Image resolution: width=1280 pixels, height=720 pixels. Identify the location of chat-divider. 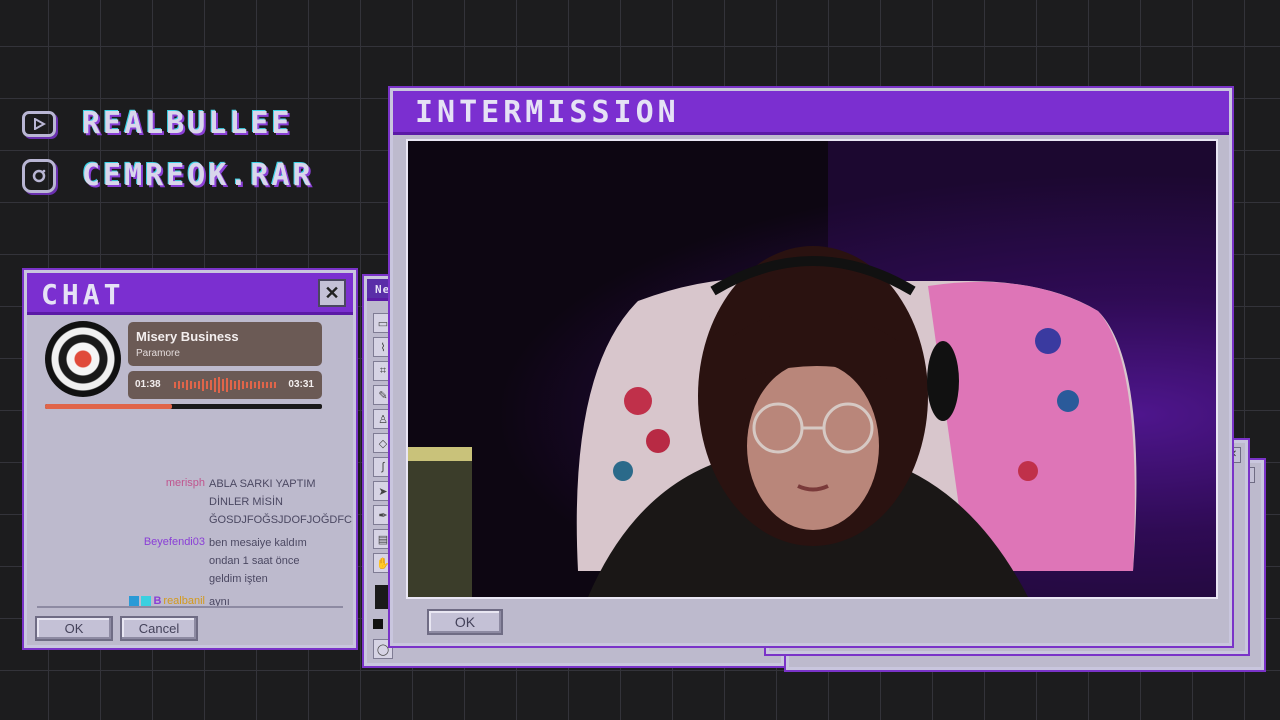
(190, 607).